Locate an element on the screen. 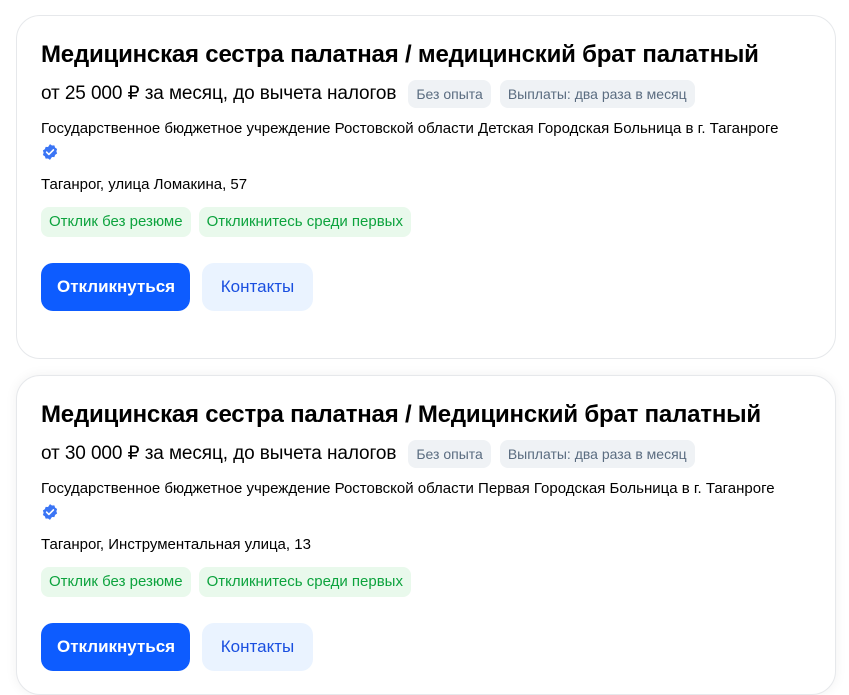 This screenshot has width=849, height=695. address: Таганрог, улица Ломакина, 57 is located at coordinates (144, 184).